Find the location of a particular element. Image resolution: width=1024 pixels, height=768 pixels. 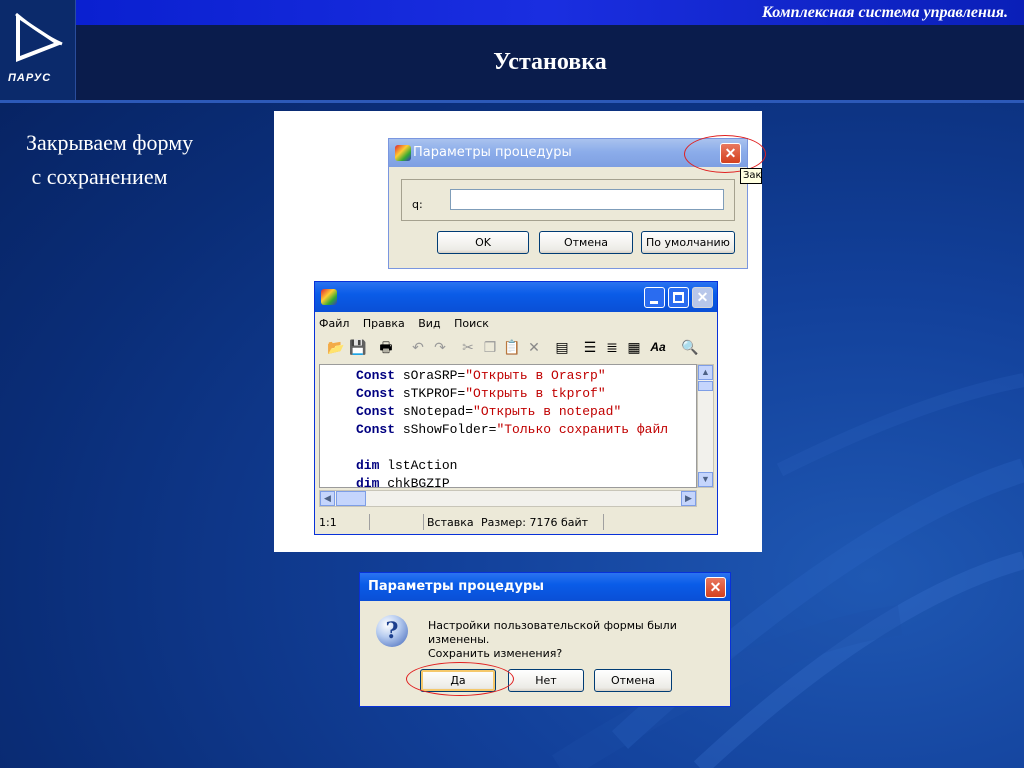

code-identifier: chkBGZIP is located at coordinates (414, 482).